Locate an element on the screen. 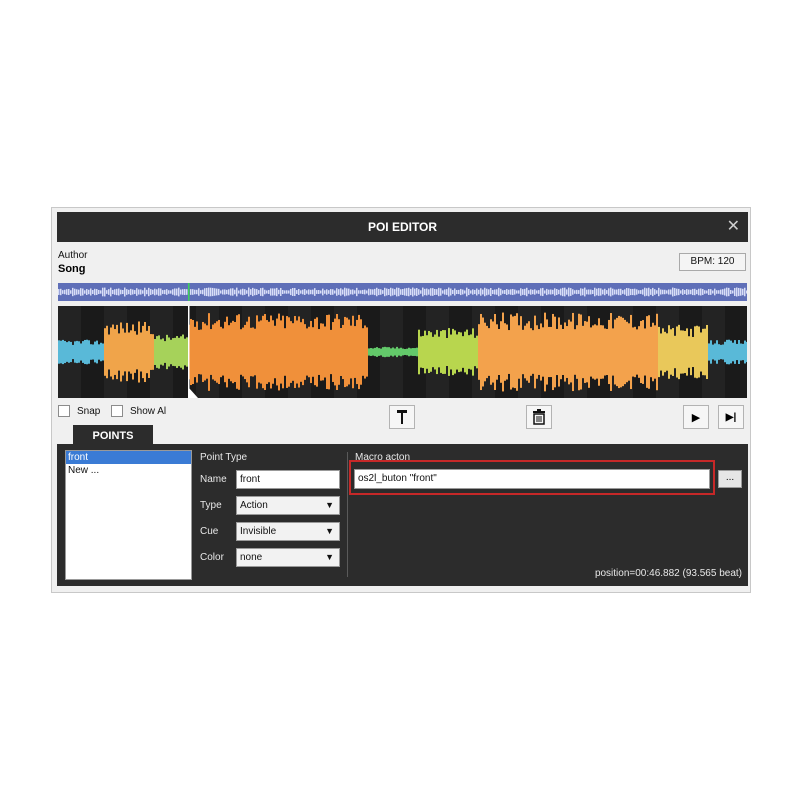 The height and width of the screenshot is (800, 800). pin-marker-icon is located at coordinates (402, 417).